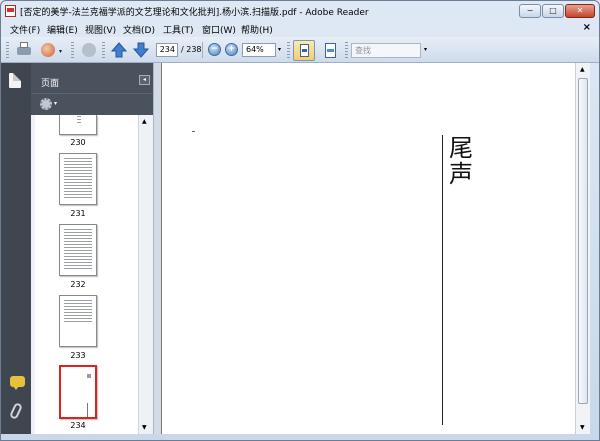 The height and width of the screenshot is (441, 600). I want to click on menu-tools: 工具(T), so click(178, 29).